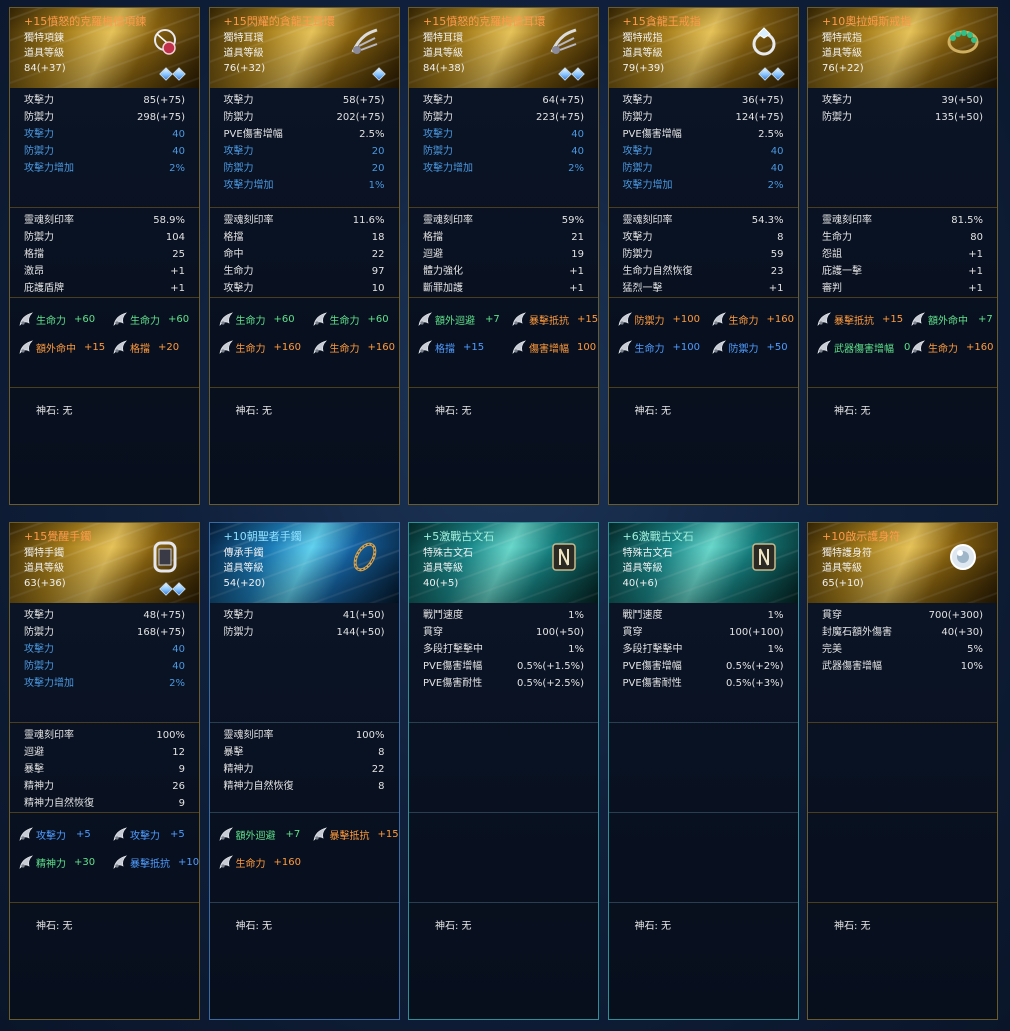  What do you see at coordinates (780, 319) in the screenshot?
I see `enchant-value: +160` at bounding box center [780, 319].